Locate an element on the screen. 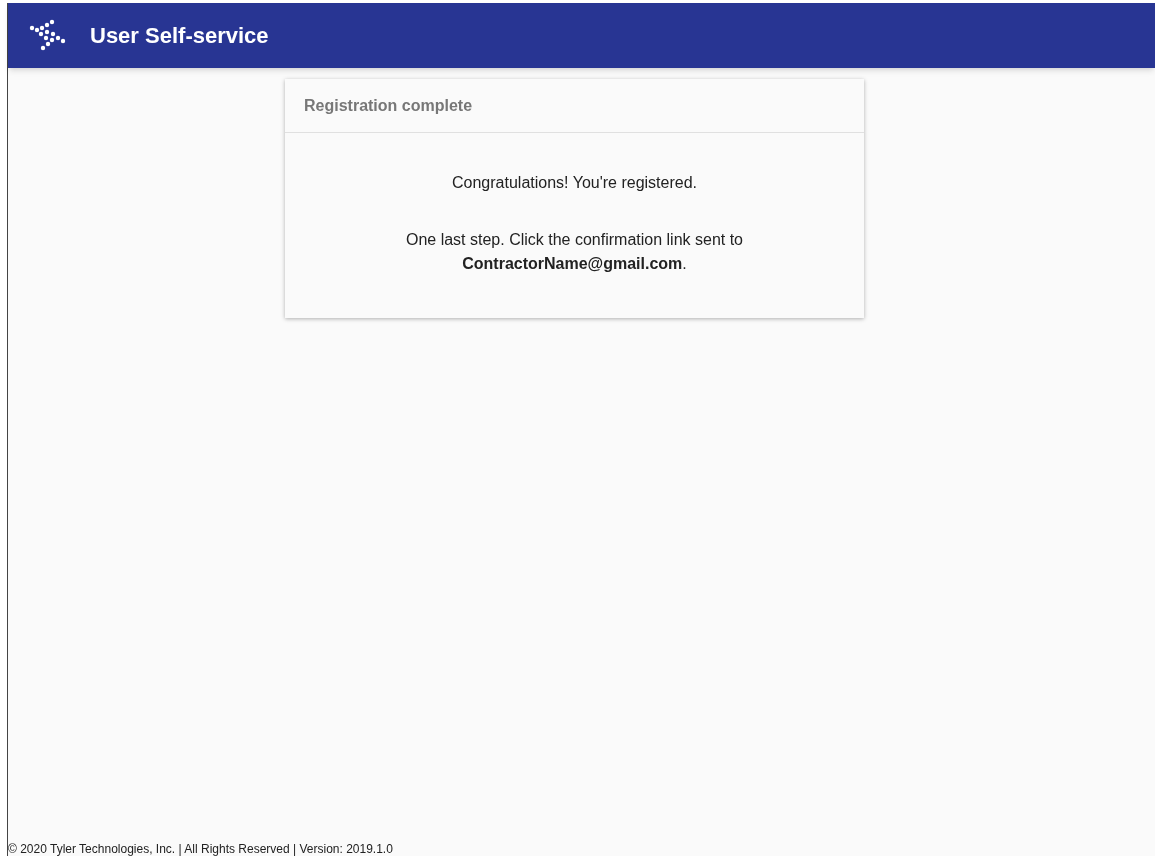  message-text: One last step. Click the confirmation link sent to ContractorName@gmail.com. is located at coordinates (574, 252).